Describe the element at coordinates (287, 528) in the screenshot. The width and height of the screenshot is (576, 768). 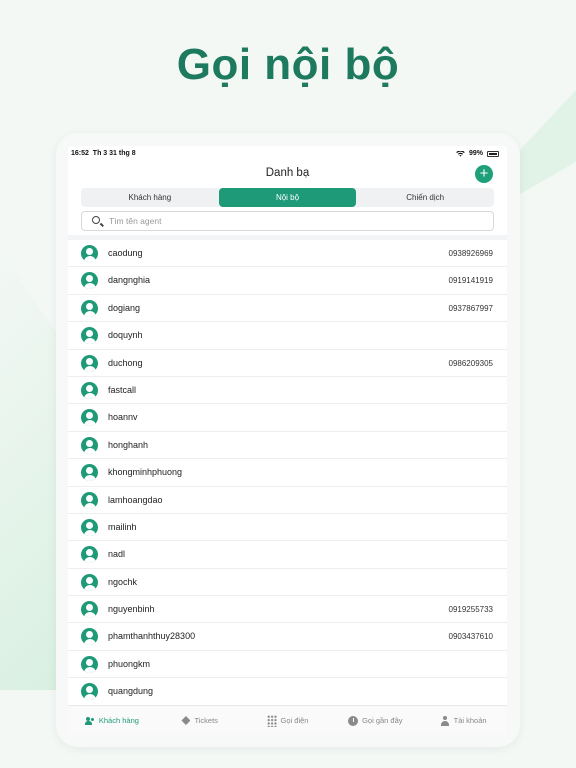
I see `list-item: mailinh` at that location.